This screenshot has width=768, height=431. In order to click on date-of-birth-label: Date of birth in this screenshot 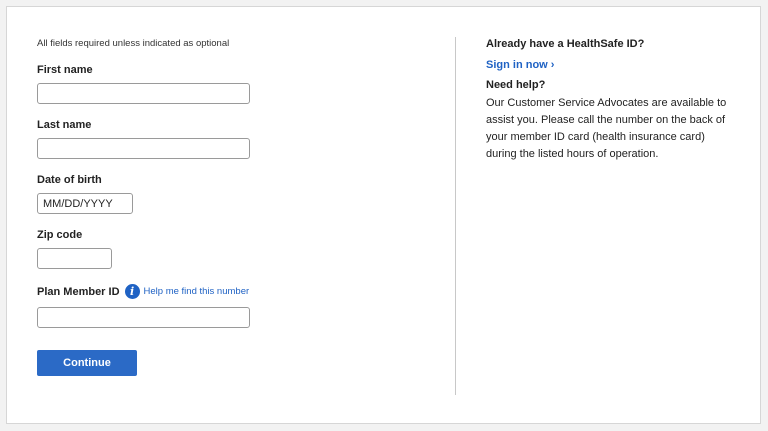, I will do `click(69, 180)`.